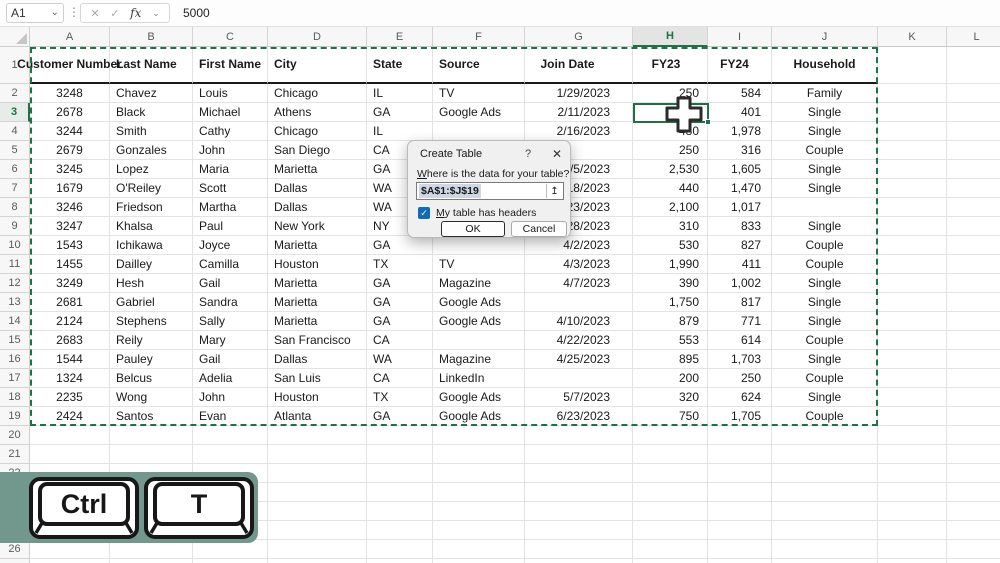 The height and width of the screenshot is (563, 1000). Describe the element at coordinates (15, 302) in the screenshot. I see `row-header-13: 13` at that location.